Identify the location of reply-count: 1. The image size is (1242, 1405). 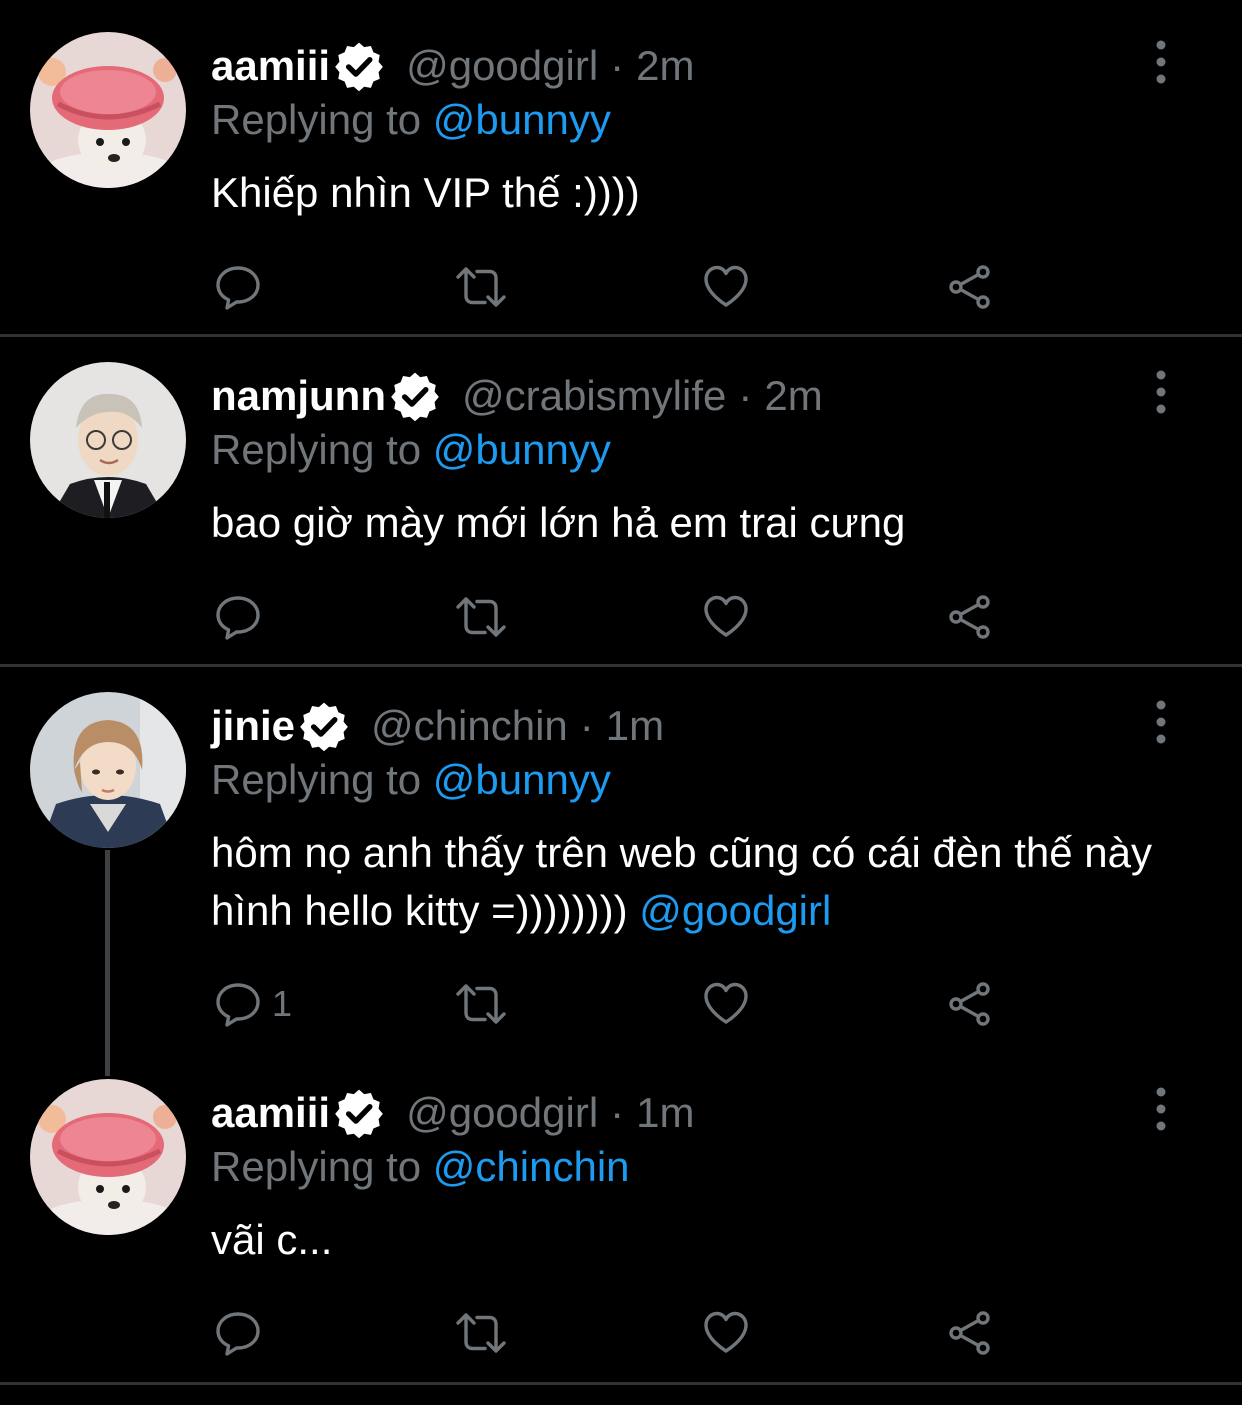
(282, 1003).